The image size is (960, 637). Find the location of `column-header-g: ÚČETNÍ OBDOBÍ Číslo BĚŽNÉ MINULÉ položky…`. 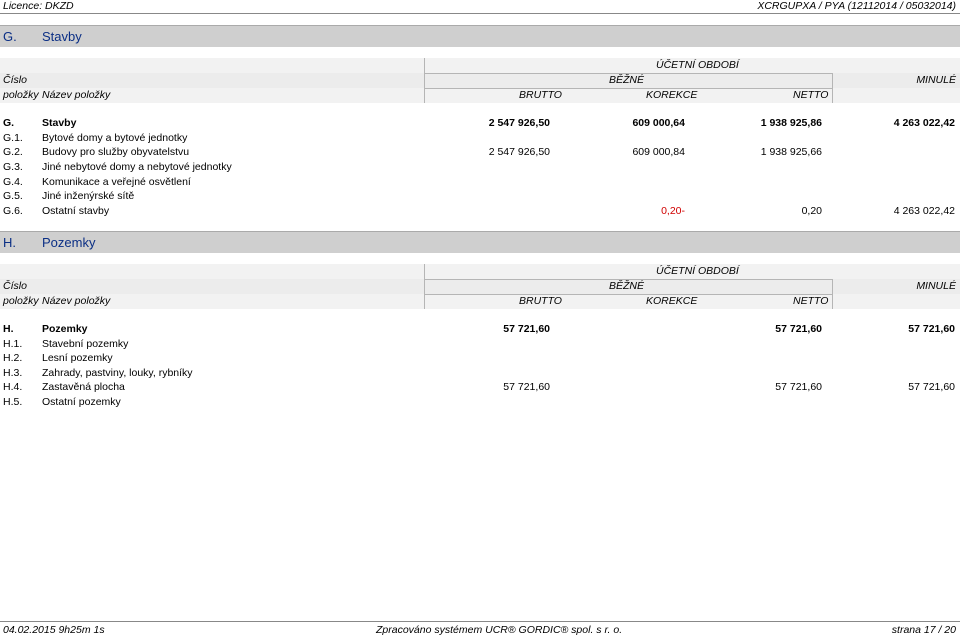

column-header-g: ÚČETNÍ OBDOBÍ Číslo BĚŽNÉ MINULÉ položky… is located at coordinates (480, 80).